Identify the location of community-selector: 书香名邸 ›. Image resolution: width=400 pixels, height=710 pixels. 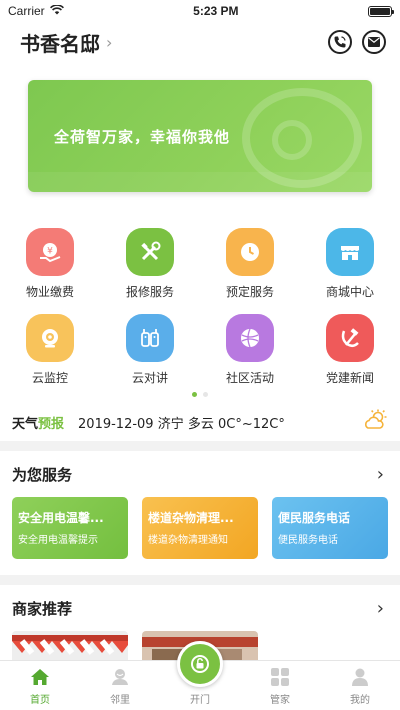
(66, 42).